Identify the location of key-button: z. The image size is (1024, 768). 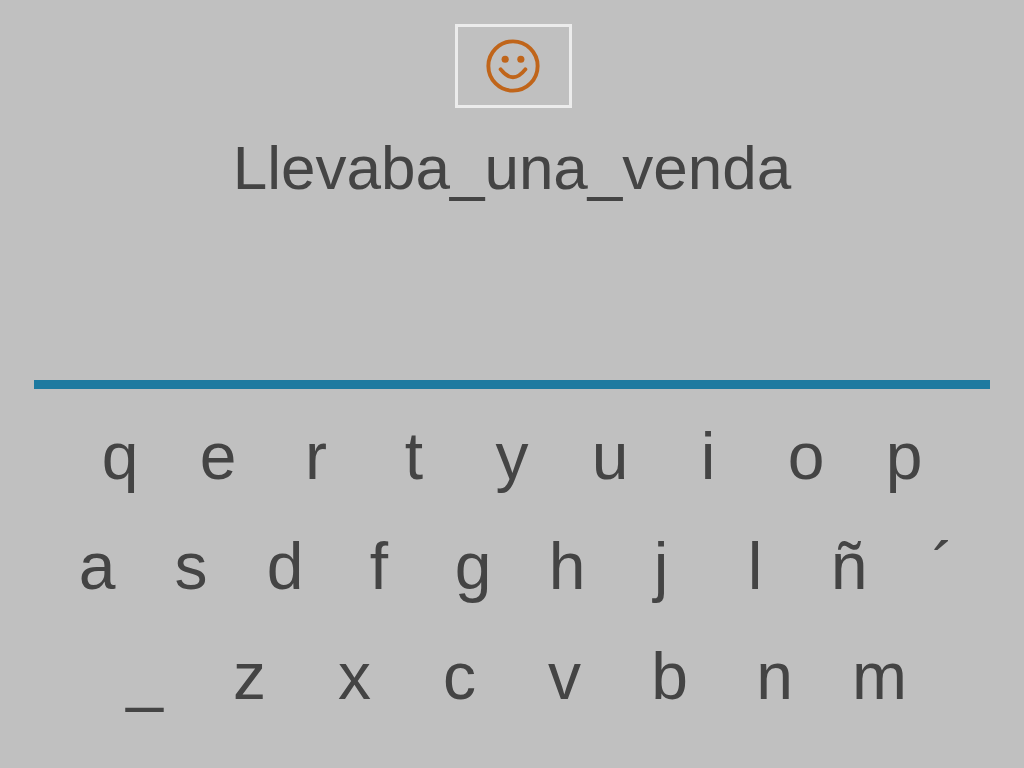
(249, 676).